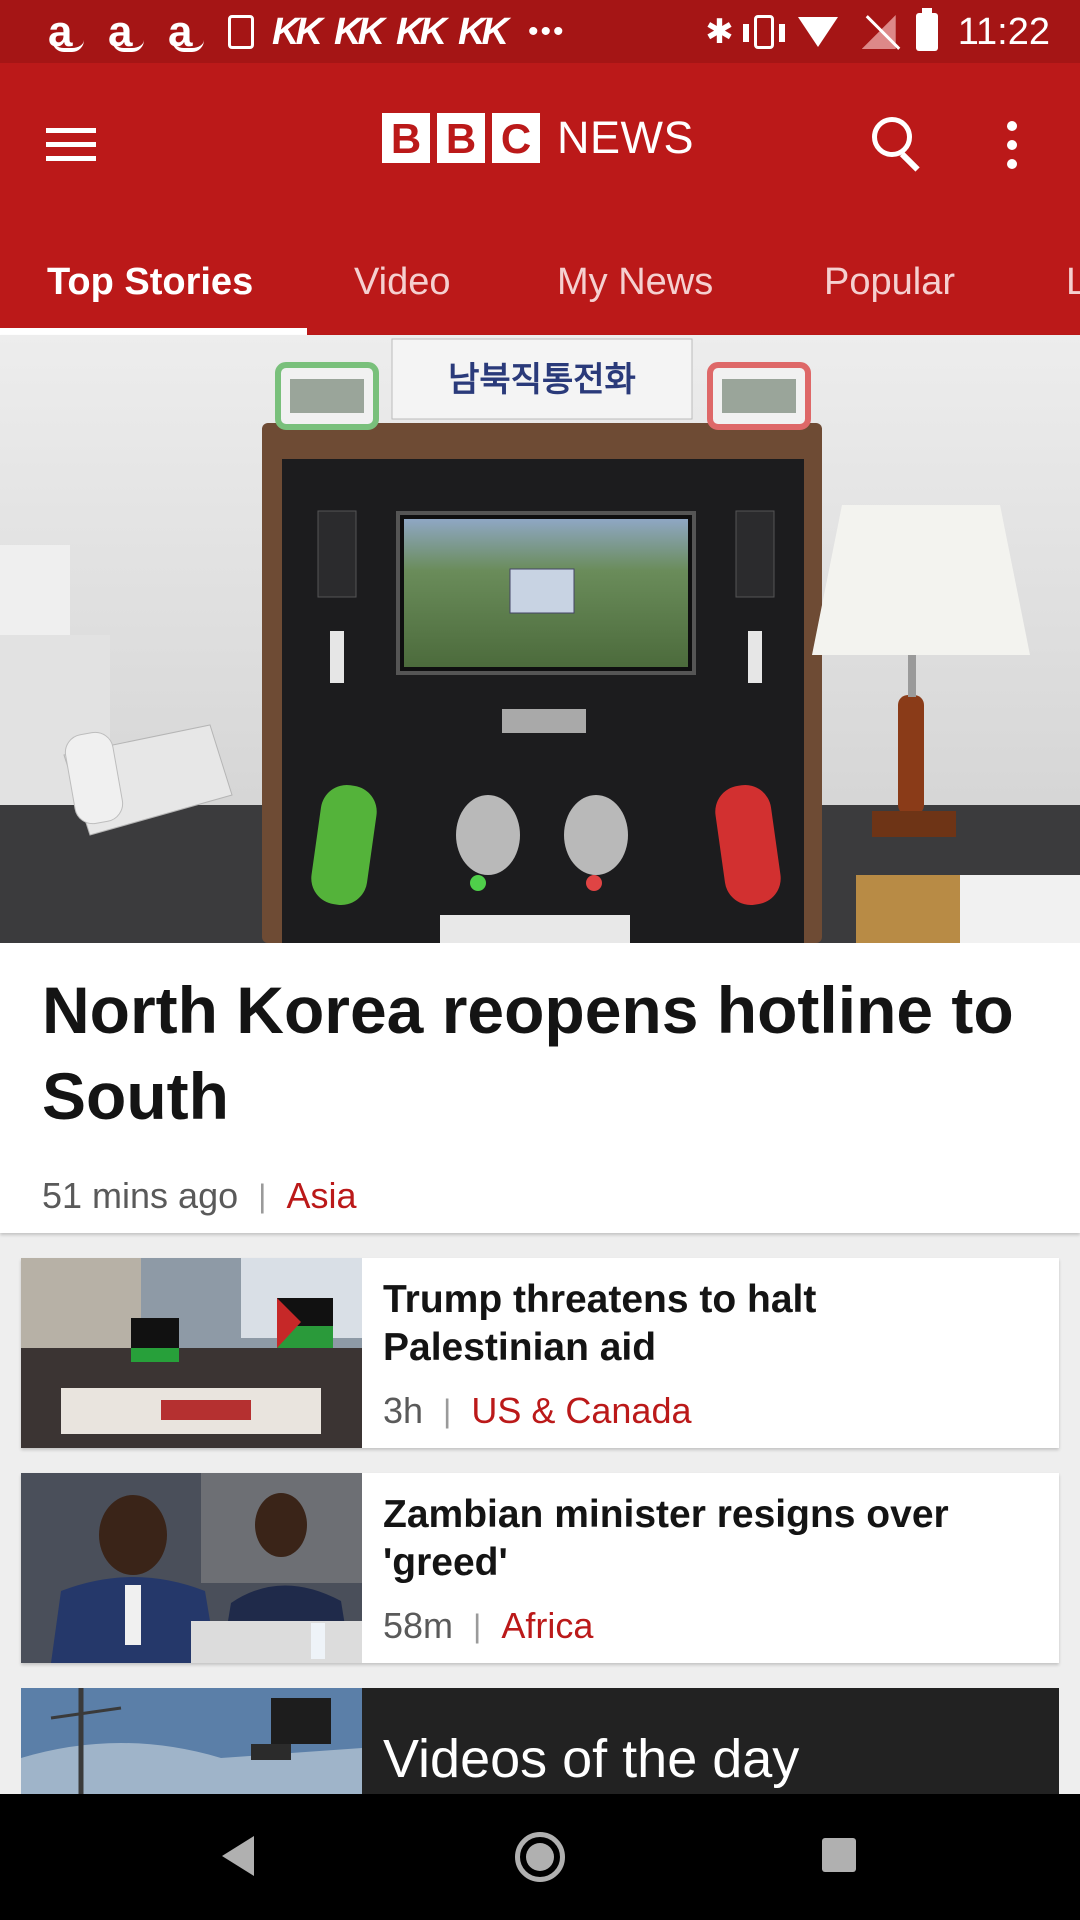 This screenshot has width=1080, height=1920. What do you see at coordinates (153, 331) in the screenshot?
I see `tab-indicator` at bounding box center [153, 331].